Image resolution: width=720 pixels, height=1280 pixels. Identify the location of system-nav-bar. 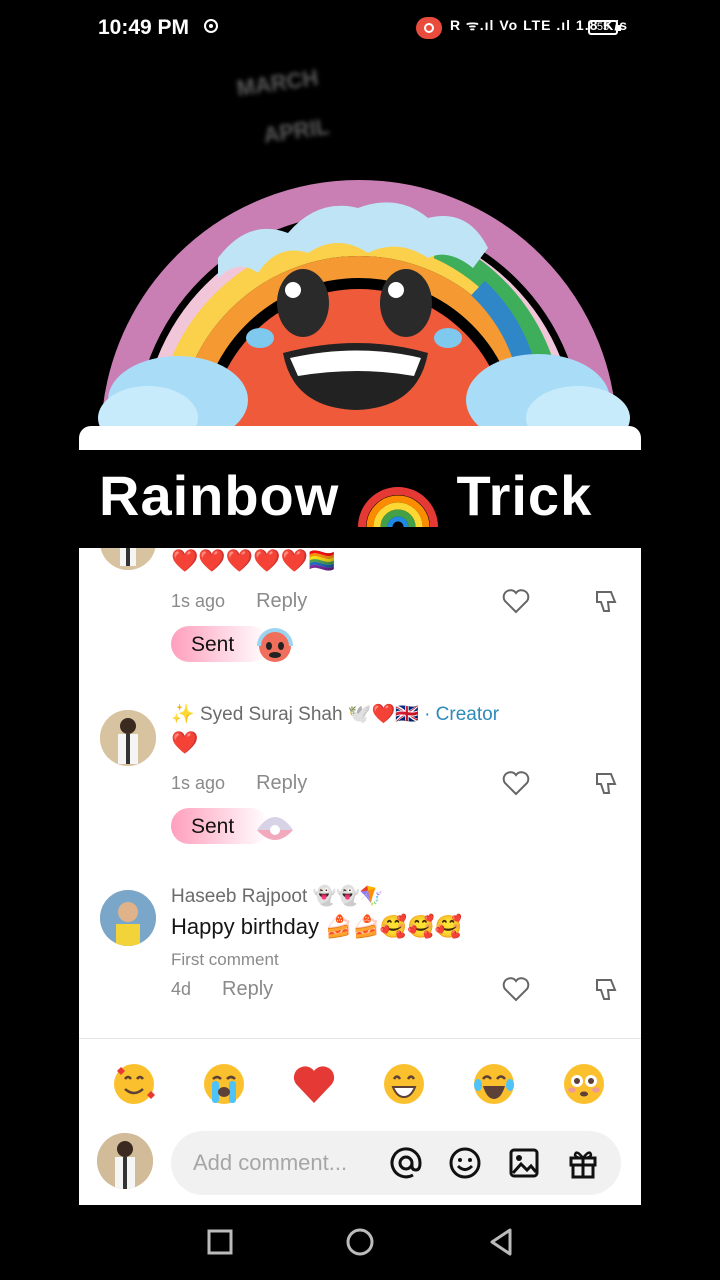
(360, 1242).